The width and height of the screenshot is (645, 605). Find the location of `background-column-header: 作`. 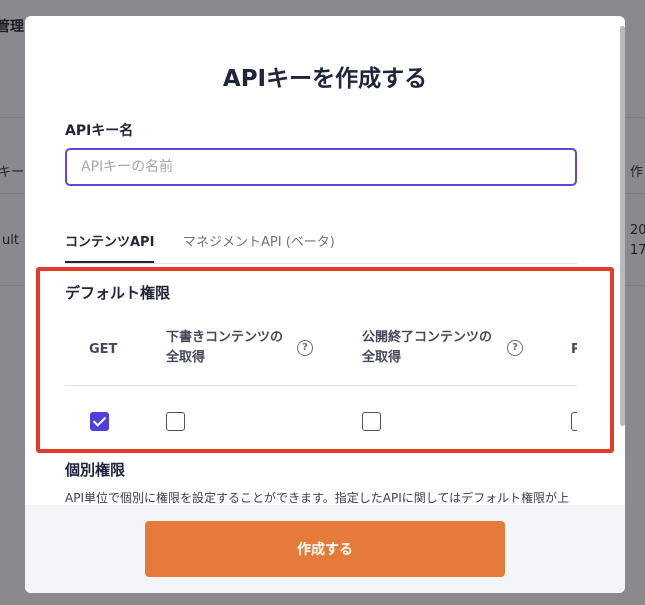

background-column-header: 作 is located at coordinates (637, 172).